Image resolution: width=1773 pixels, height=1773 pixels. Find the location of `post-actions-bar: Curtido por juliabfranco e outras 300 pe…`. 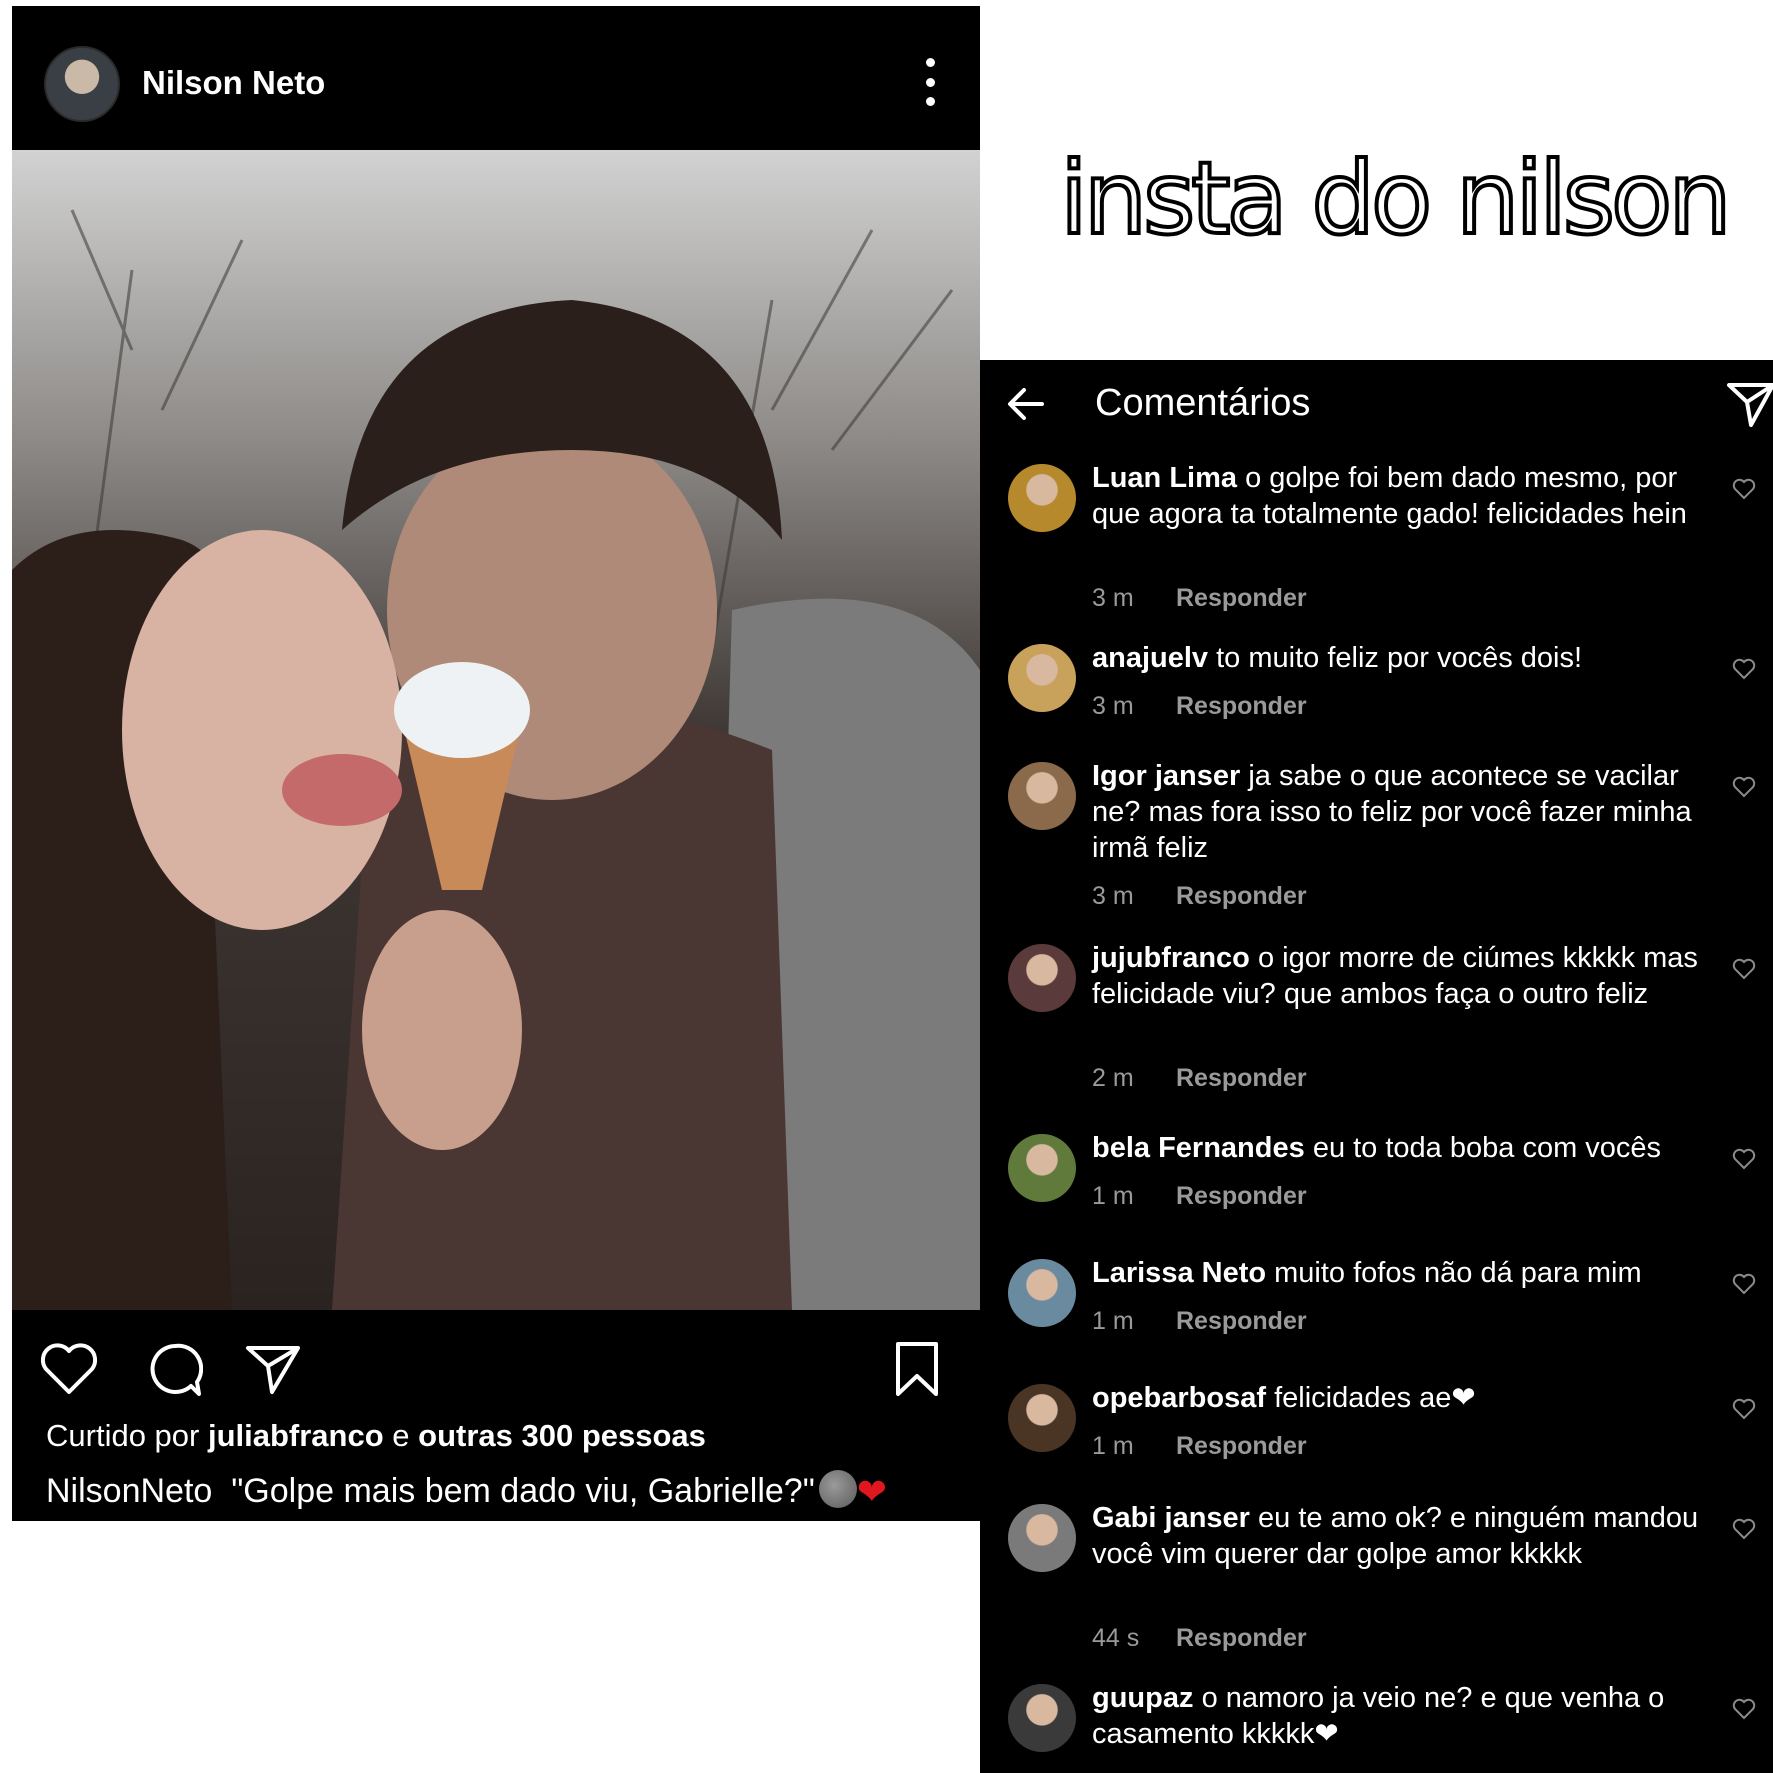

post-actions-bar: Curtido por juliabfranco e outras 300 pe… is located at coordinates (496, 1415).